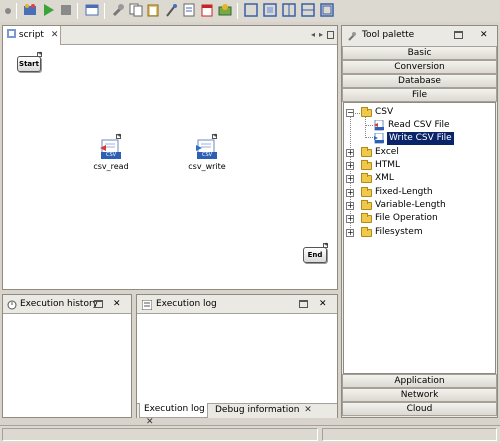 The height and width of the screenshot is (443, 500). What do you see at coordinates (388, 35) in the screenshot?
I see `tool-palette-title: Tool palette` at bounding box center [388, 35].